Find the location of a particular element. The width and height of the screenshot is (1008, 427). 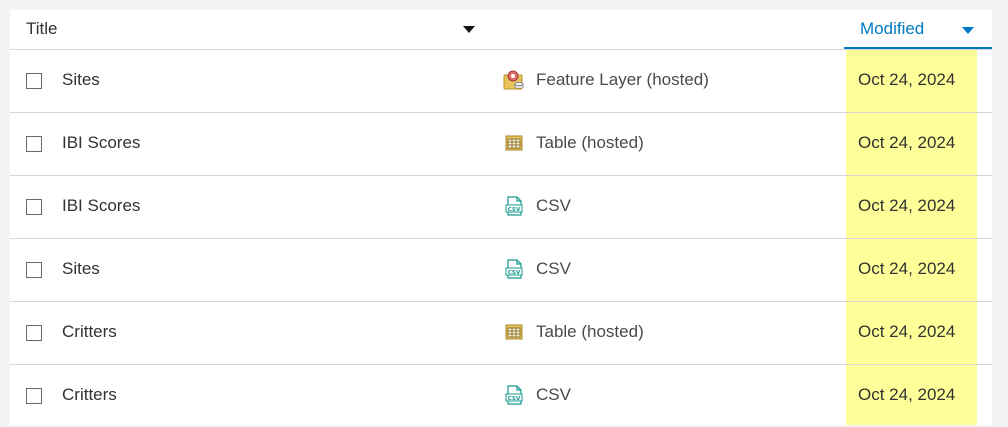

table-header: Title Modified is located at coordinates (501, 30).